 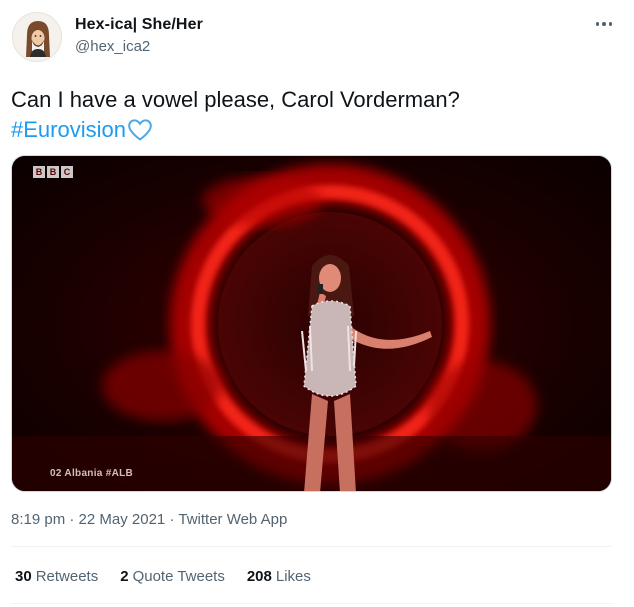 What do you see at coordinates (293, 576) in the screenshot?
I see `likes-label: Likes` at bounding box center [293, 576].